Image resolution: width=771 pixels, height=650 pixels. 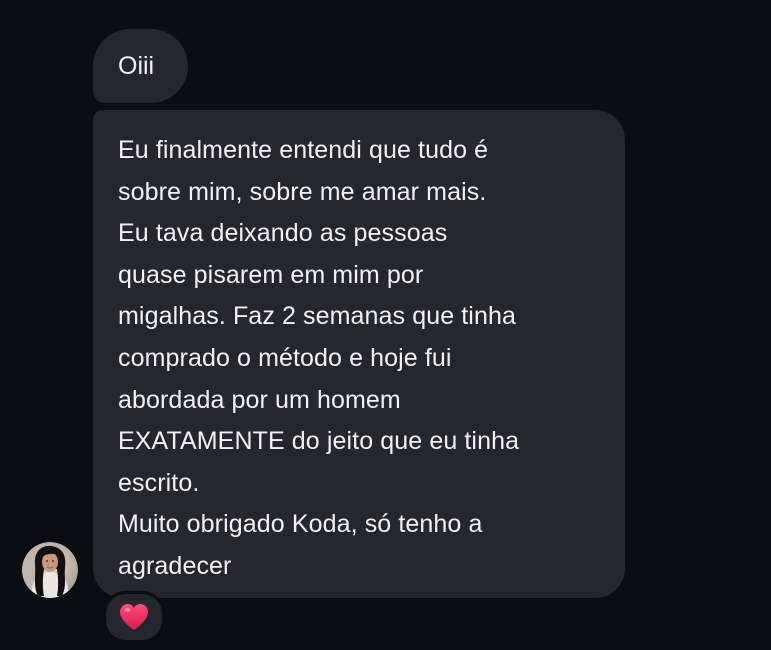 I want to click on message-text-line: Eu finalmente entendi que tudo é, so click(x=303, y=150).